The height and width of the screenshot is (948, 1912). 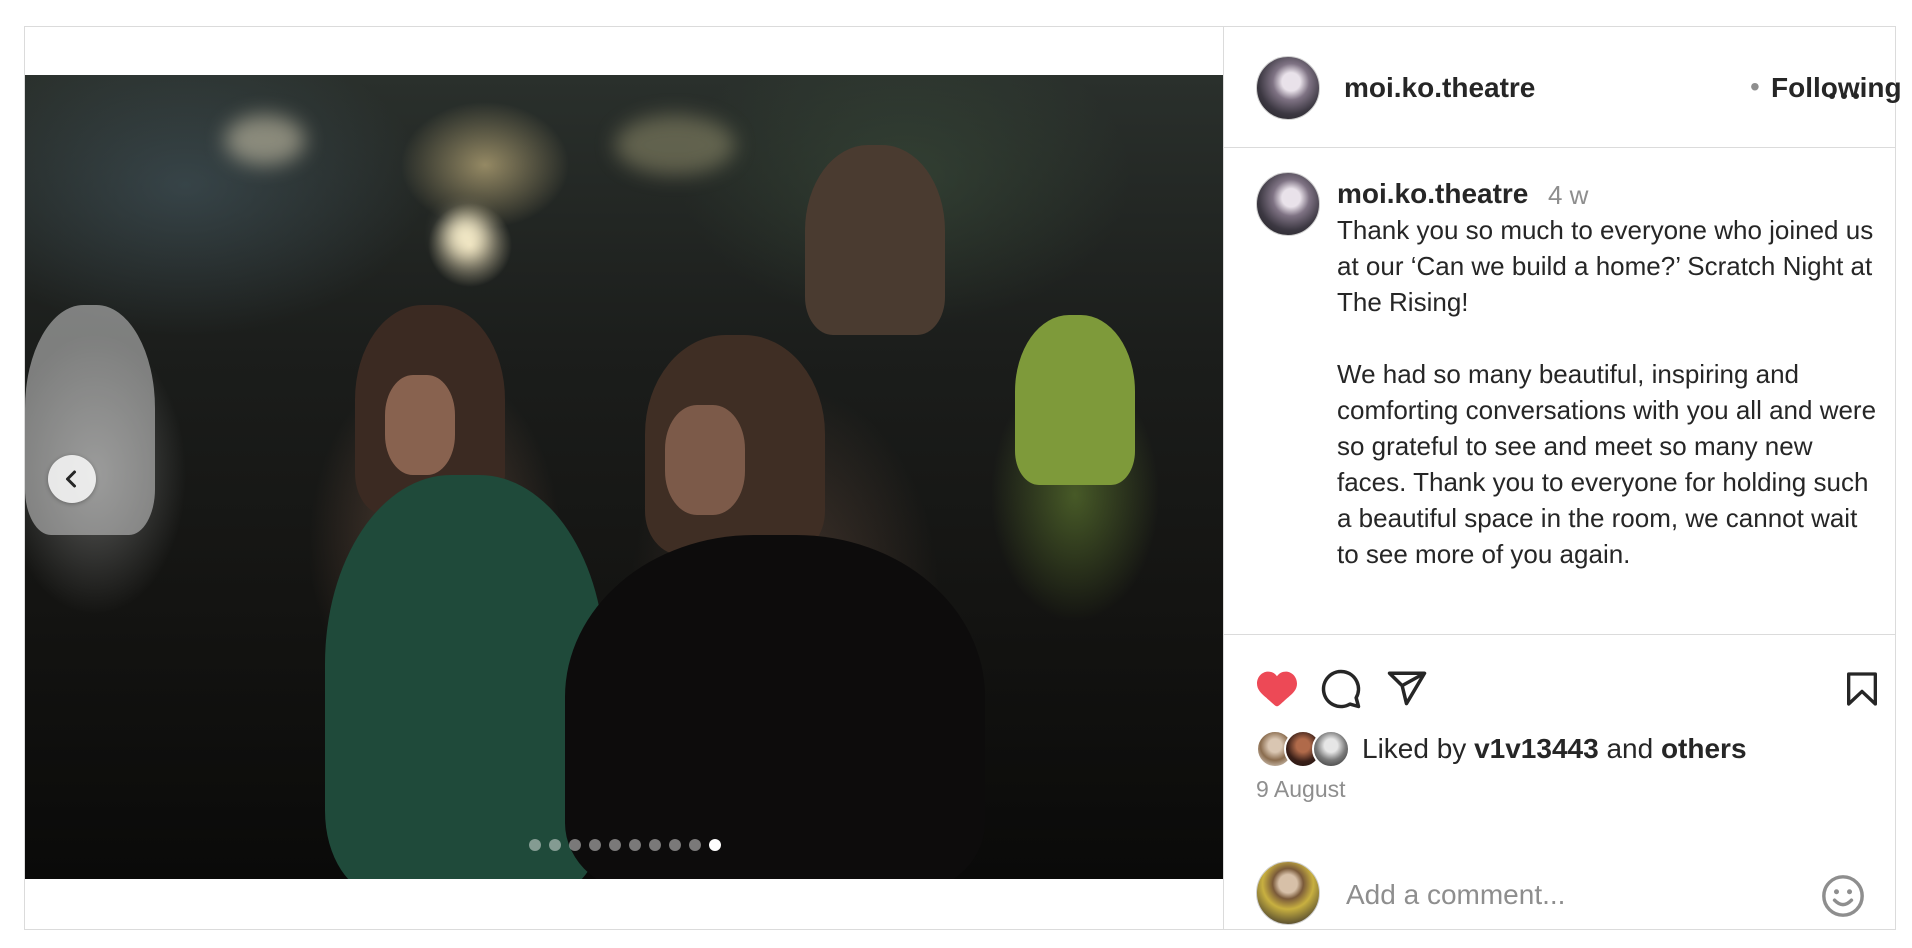 I want to click on liker-avatar, so click(x=1331, y=749).